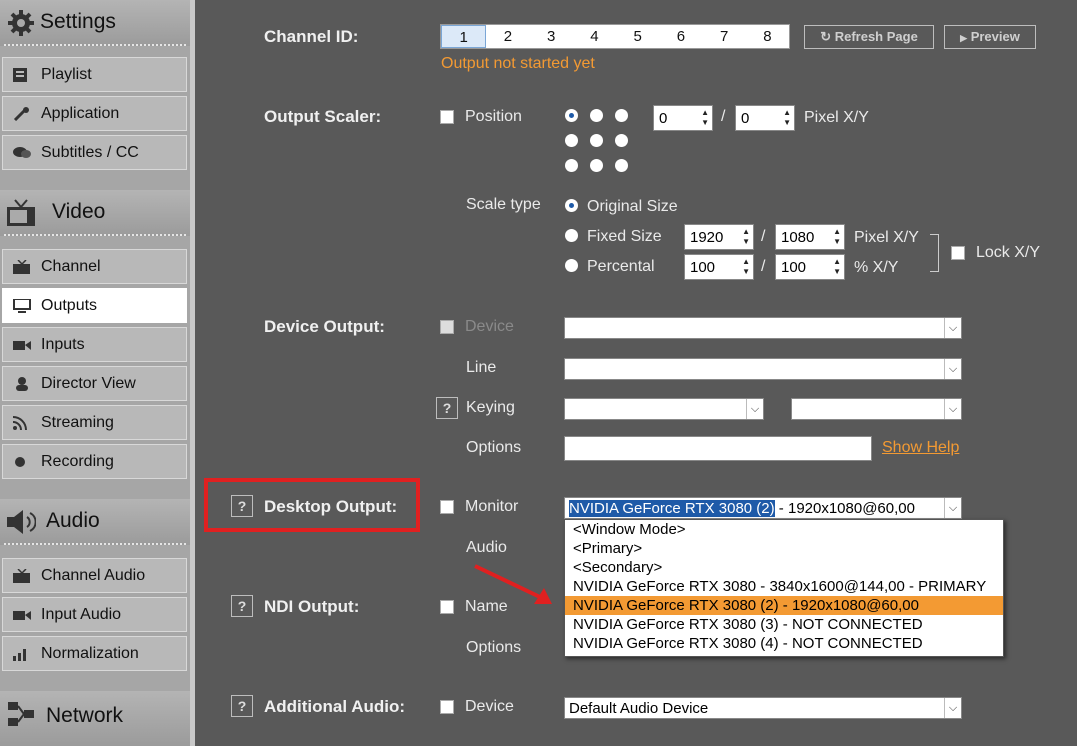 The height and width of the screenshot is (746, 1077). I want to click on line-select: ⌵, so click(763, 369).